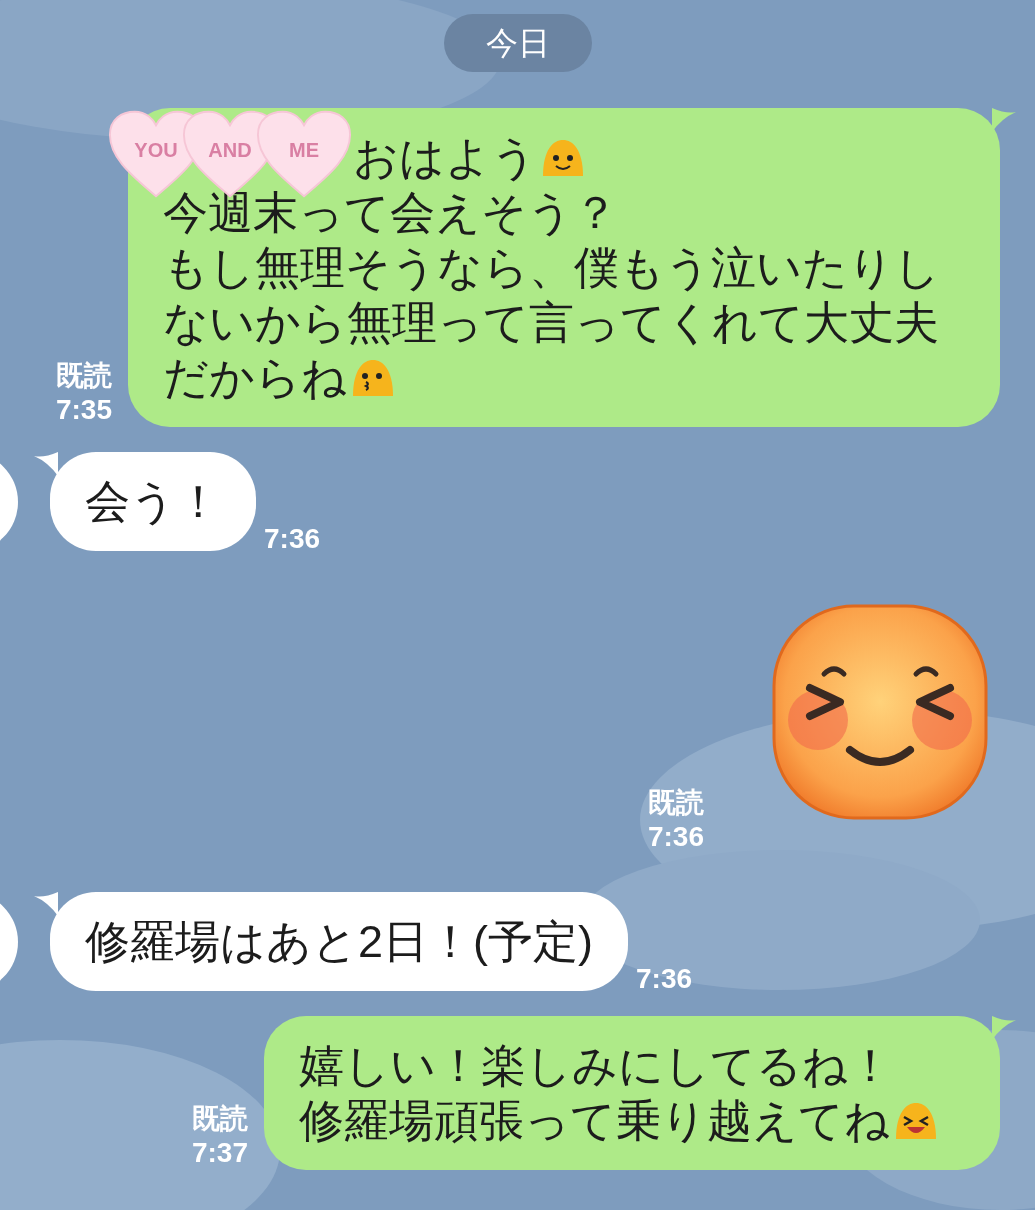 The height and width of the screenshot is (1210, 1035). What do you see at coordinates (594, 1120) in the screenshot?
I see `message-text: 修羅場頑張って乗り越えてね` at bounding box center [594, 1120].